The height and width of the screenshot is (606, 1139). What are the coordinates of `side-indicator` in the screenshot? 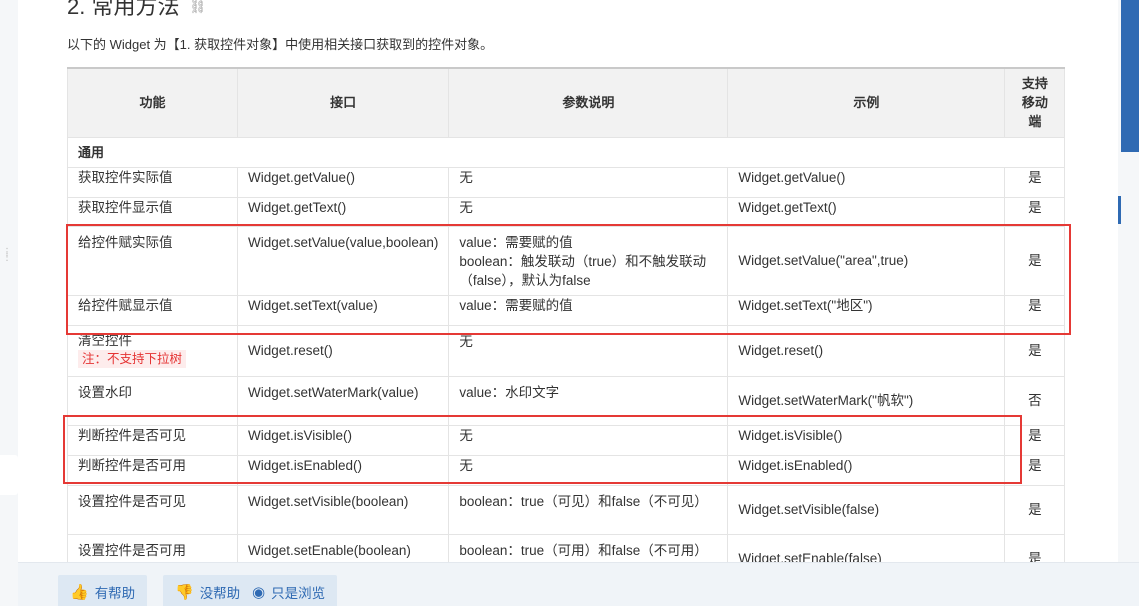 It's located at (1119, 210).